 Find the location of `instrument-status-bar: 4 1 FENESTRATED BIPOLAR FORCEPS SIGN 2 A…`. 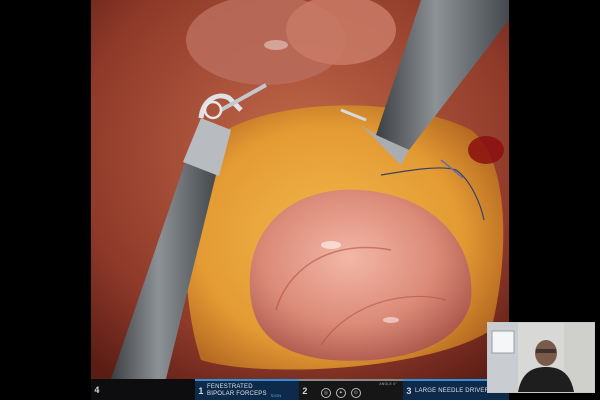

instrument-status-bar: 4 1 FENESTRATED BIPOLAR FORCEPS SIGN 2 A… is located at coordinates (300, 389).